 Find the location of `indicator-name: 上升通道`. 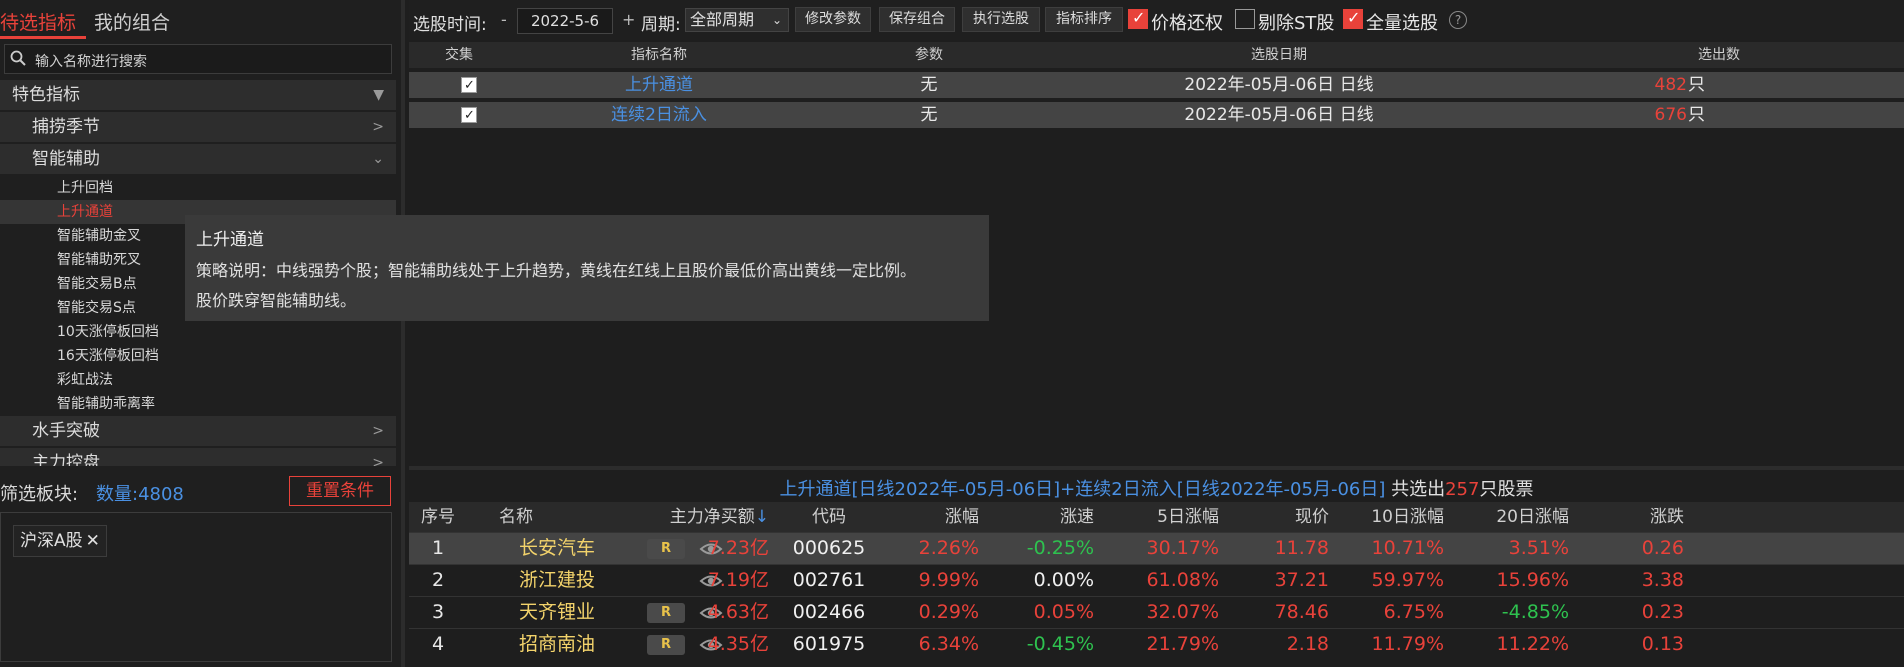

indicator-name: 上升通道 is located at coordinates (659, 85).